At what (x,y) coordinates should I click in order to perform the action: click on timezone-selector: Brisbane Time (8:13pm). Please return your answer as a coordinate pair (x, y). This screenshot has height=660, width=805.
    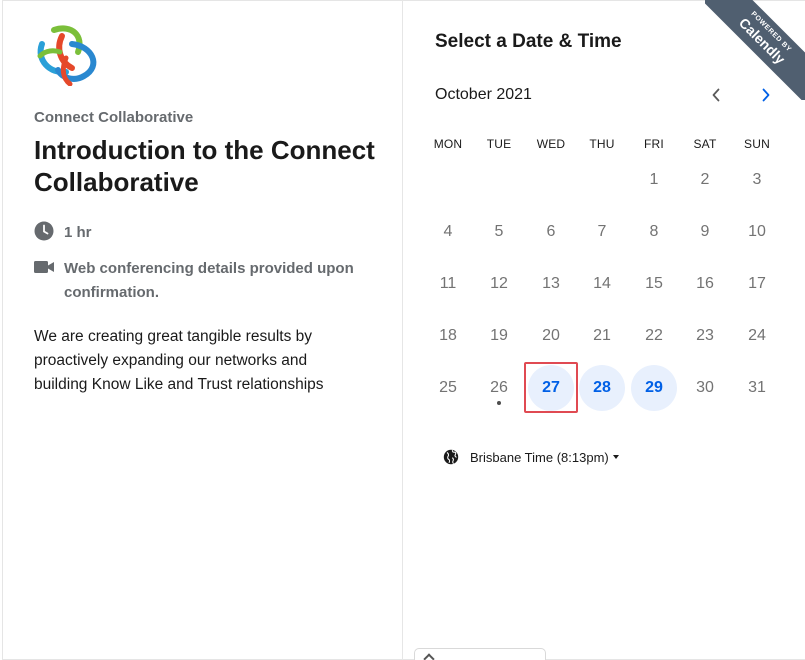
    Looking at the image, I should click on (531, 457).